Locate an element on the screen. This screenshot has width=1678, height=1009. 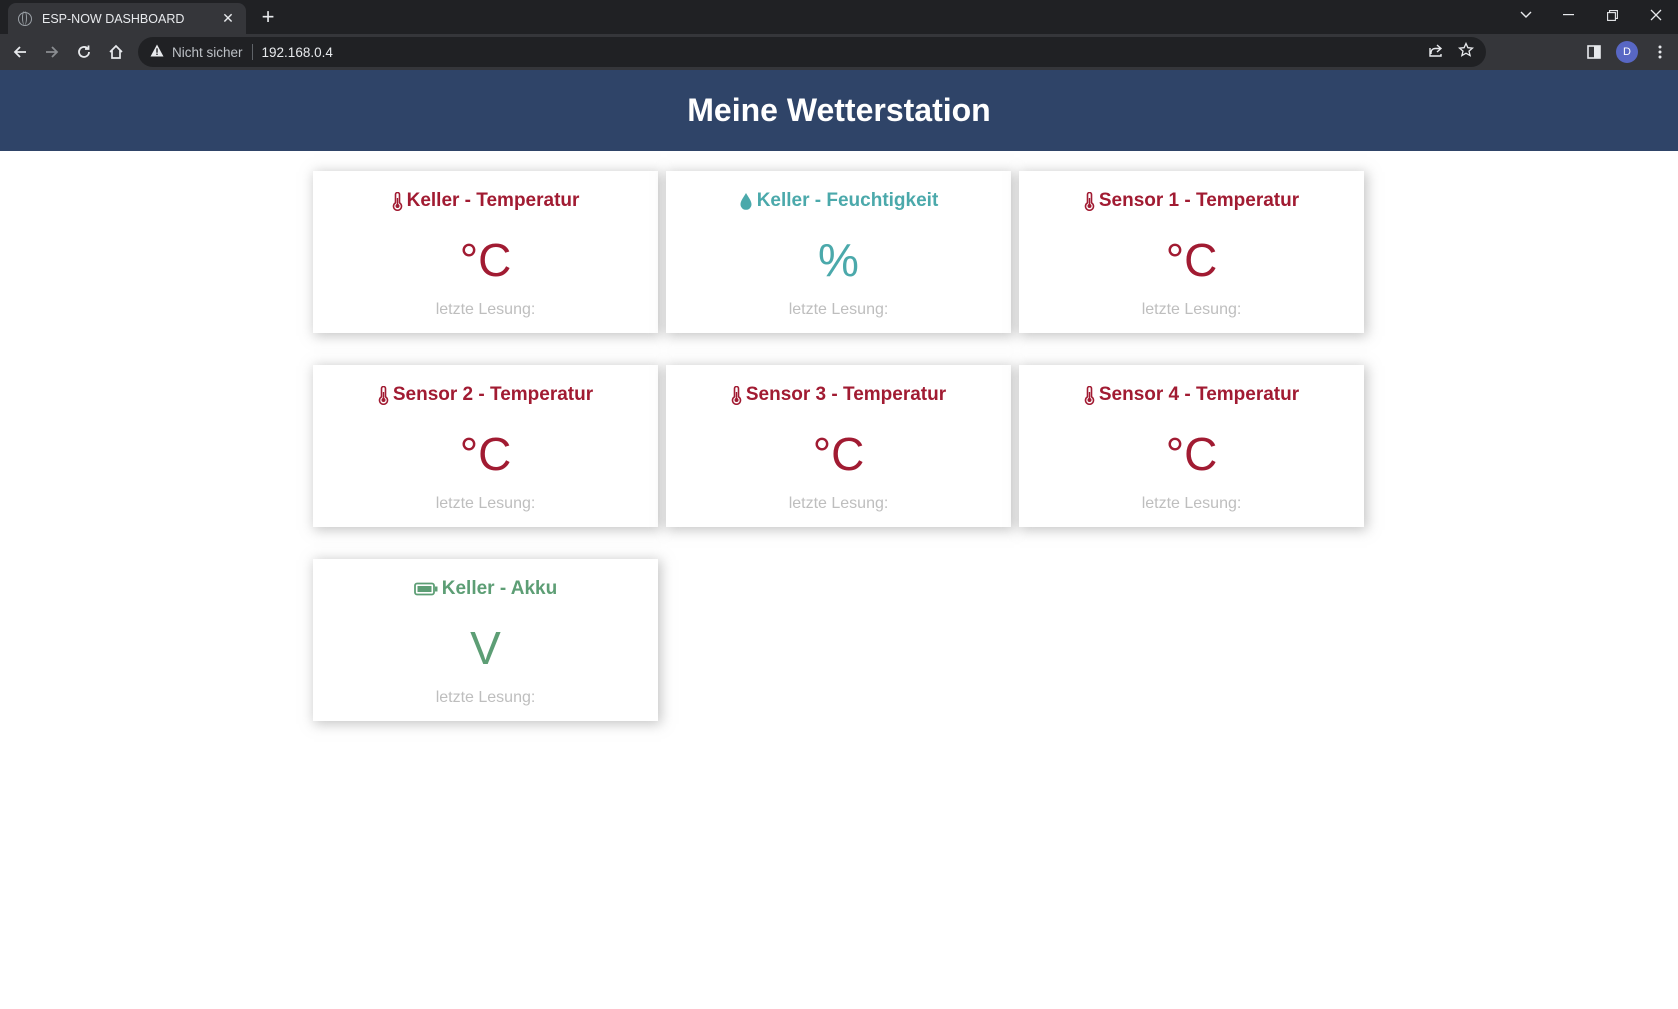
card-title-text: Sensor 1 - Temperatur is located at coordinates (1199, 200).